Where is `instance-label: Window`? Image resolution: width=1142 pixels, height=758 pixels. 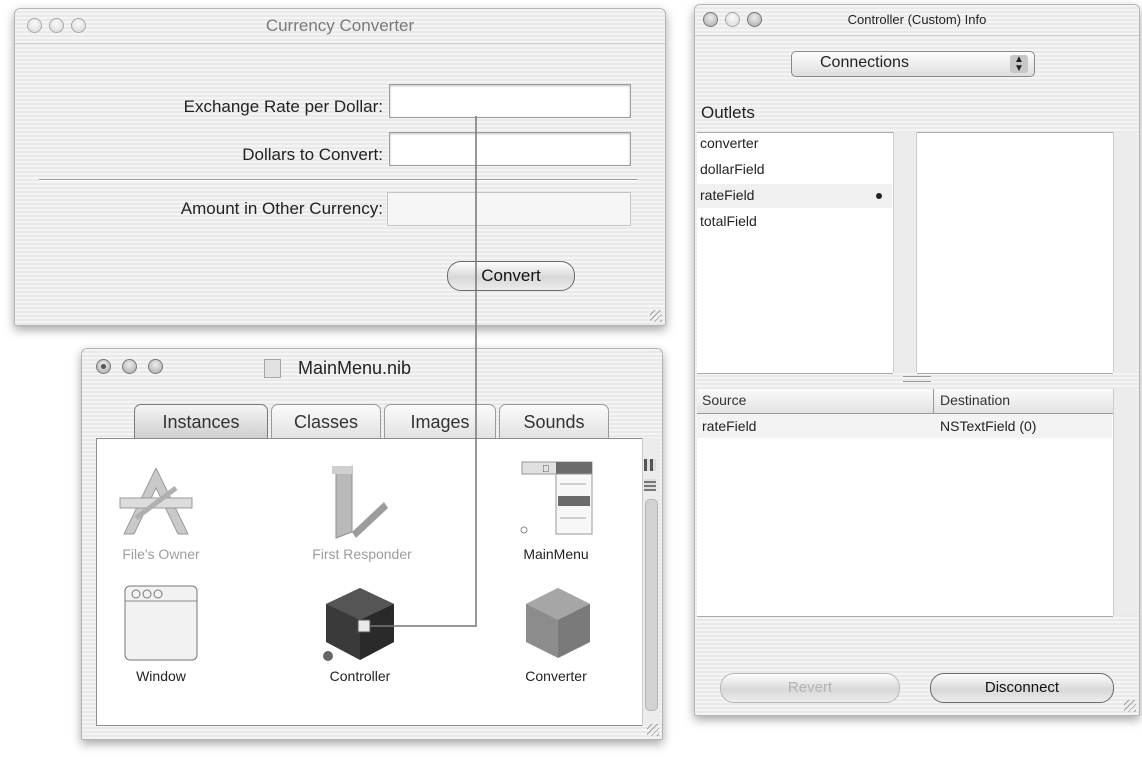
instance-label: Window is located at coordinates (161, 676).